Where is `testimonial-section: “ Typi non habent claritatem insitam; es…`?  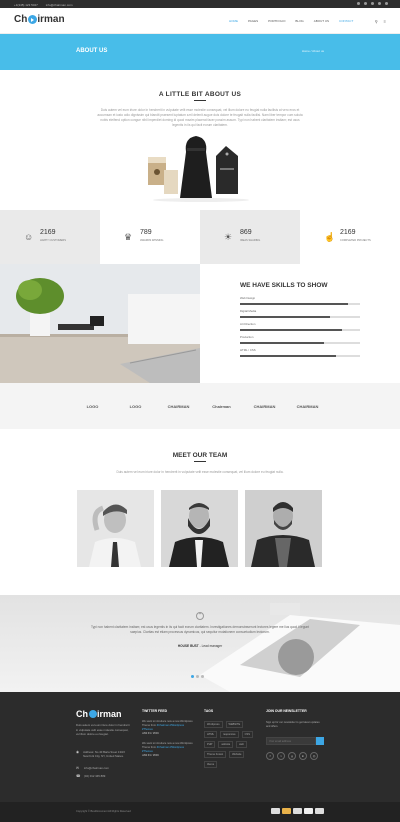 testimonial-section: “ Typi non habent claritatem insitam; es… is located at coordinates (200, 643).